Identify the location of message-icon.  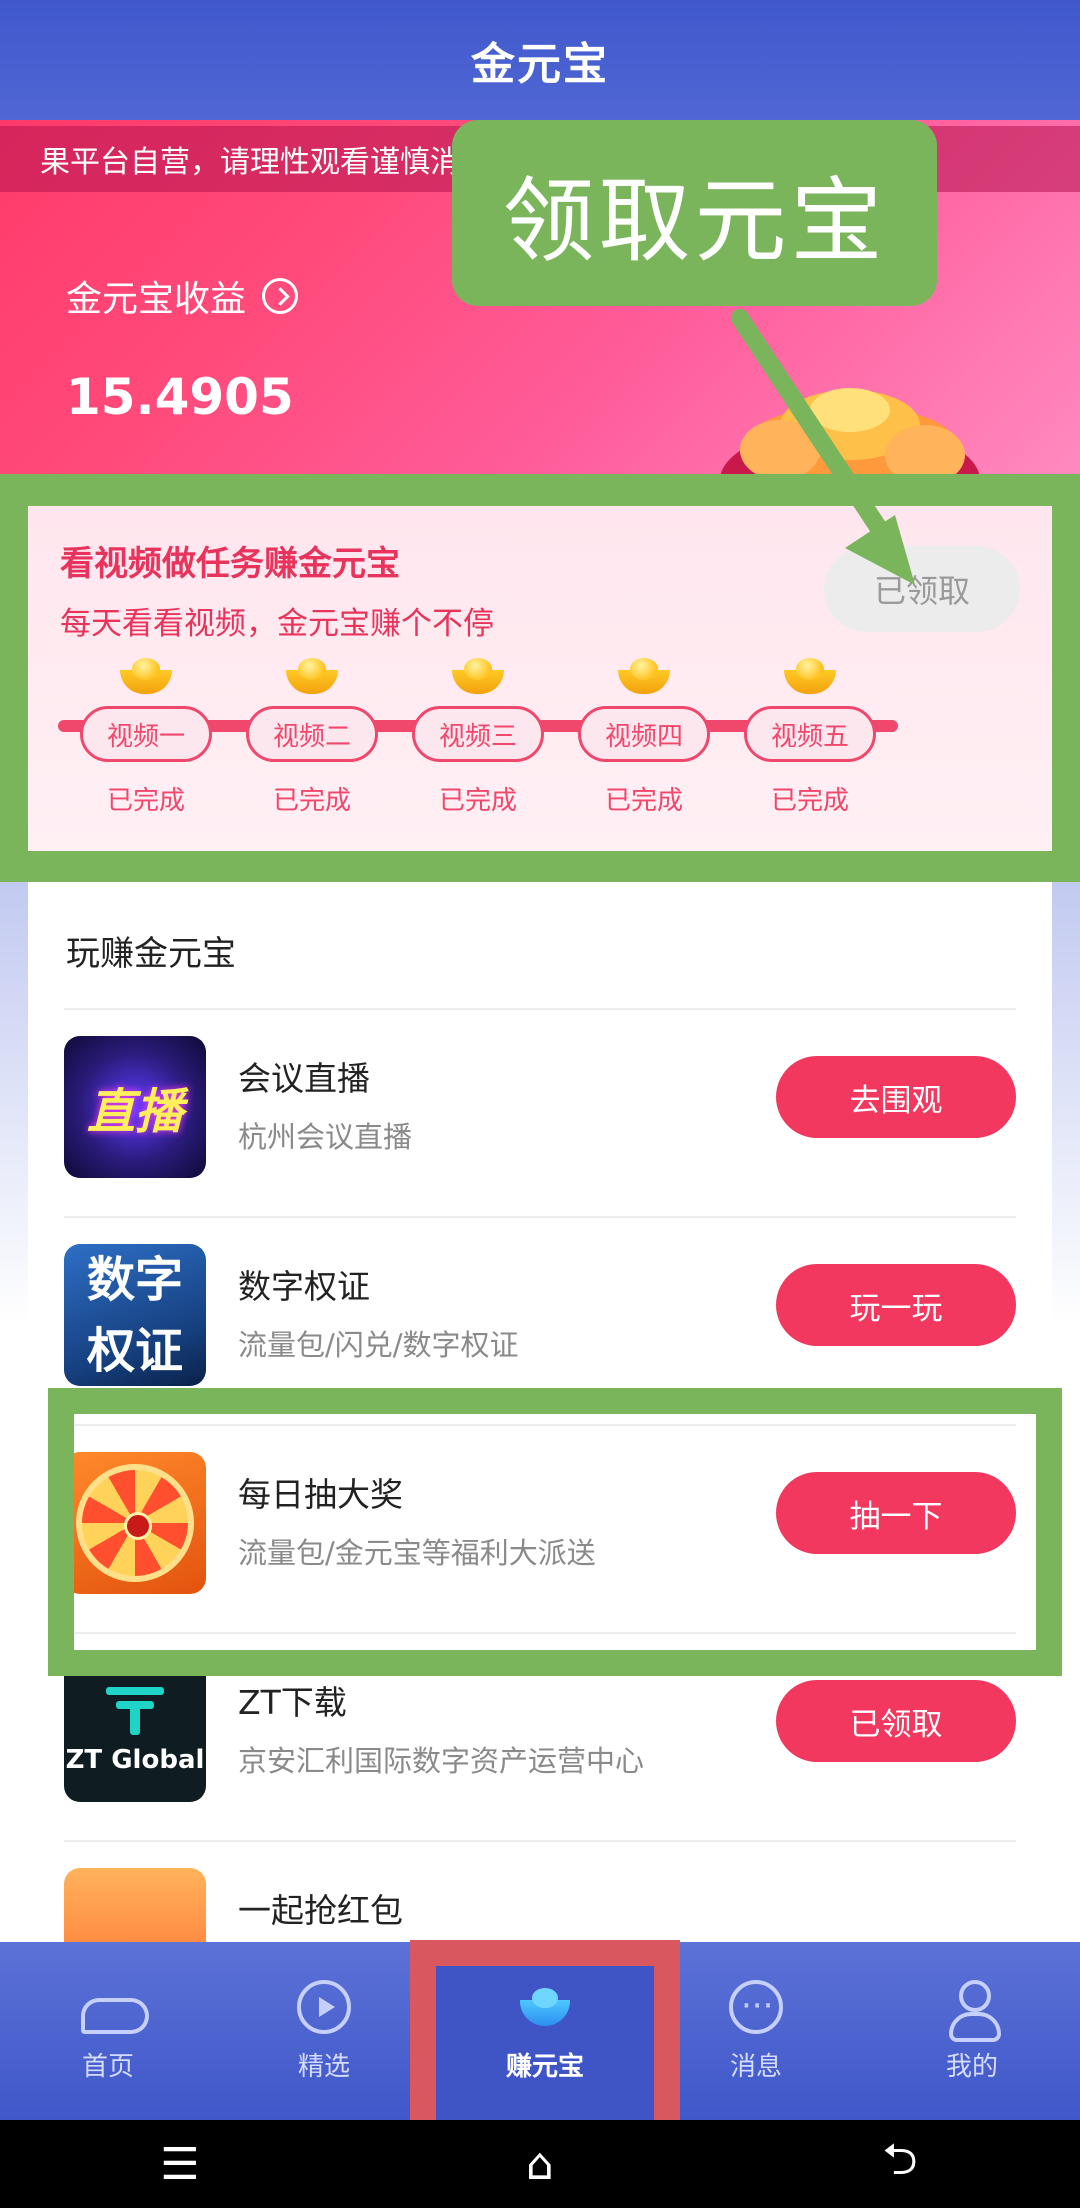
(756, 2006).